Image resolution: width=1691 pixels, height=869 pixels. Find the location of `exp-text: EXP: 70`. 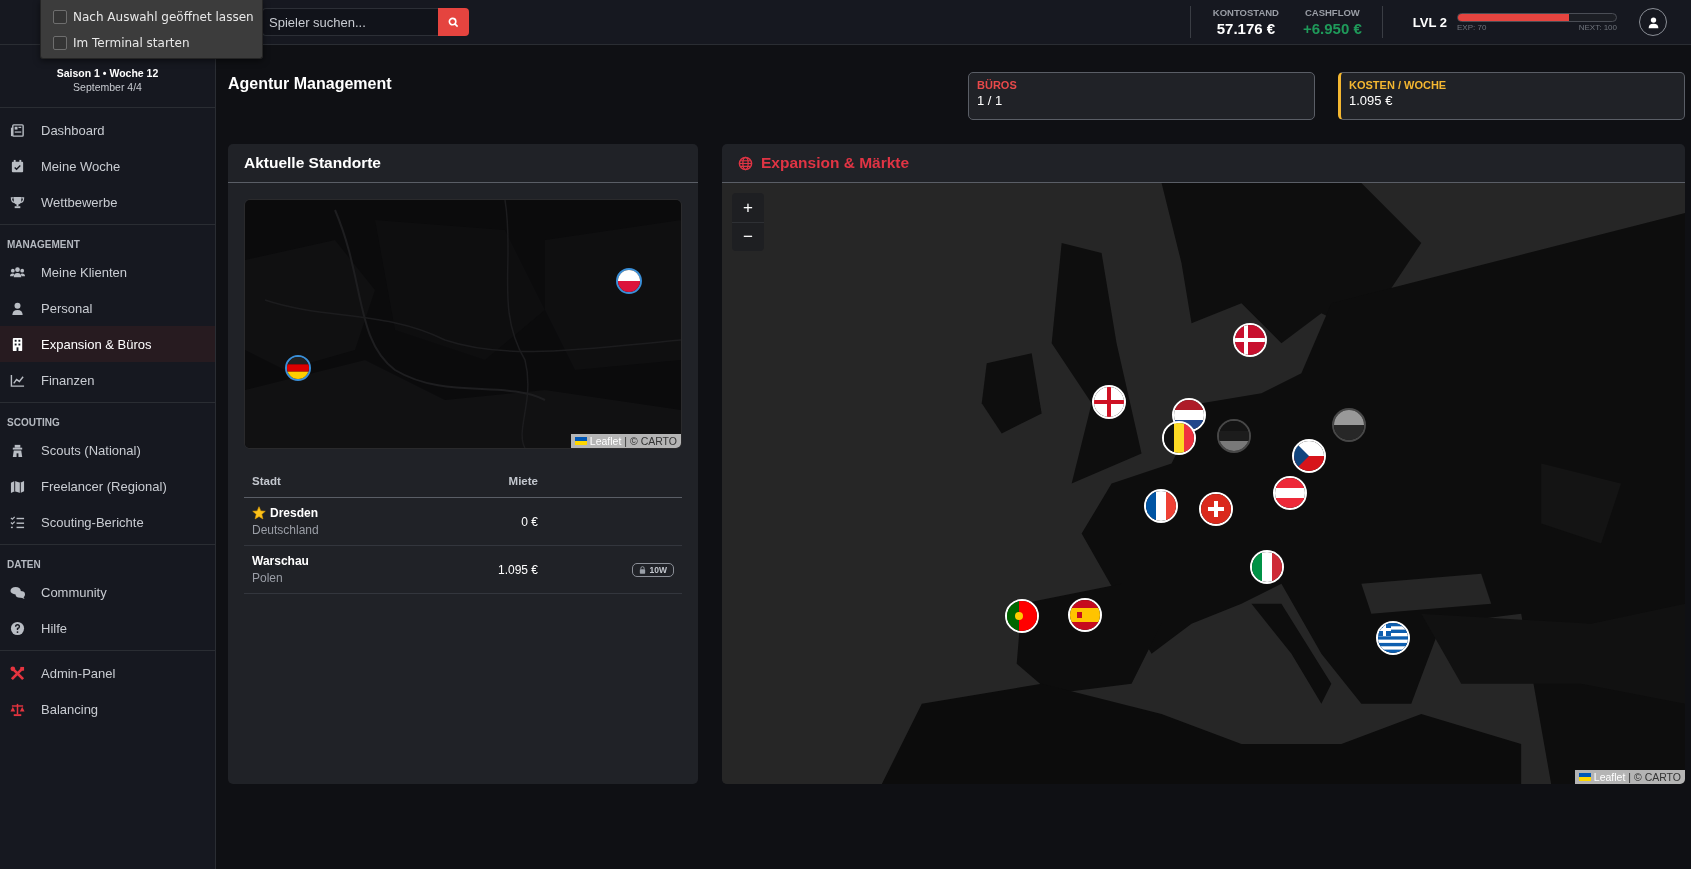

exp-text: EXP: 70 is located at coordinates (1472, 27).